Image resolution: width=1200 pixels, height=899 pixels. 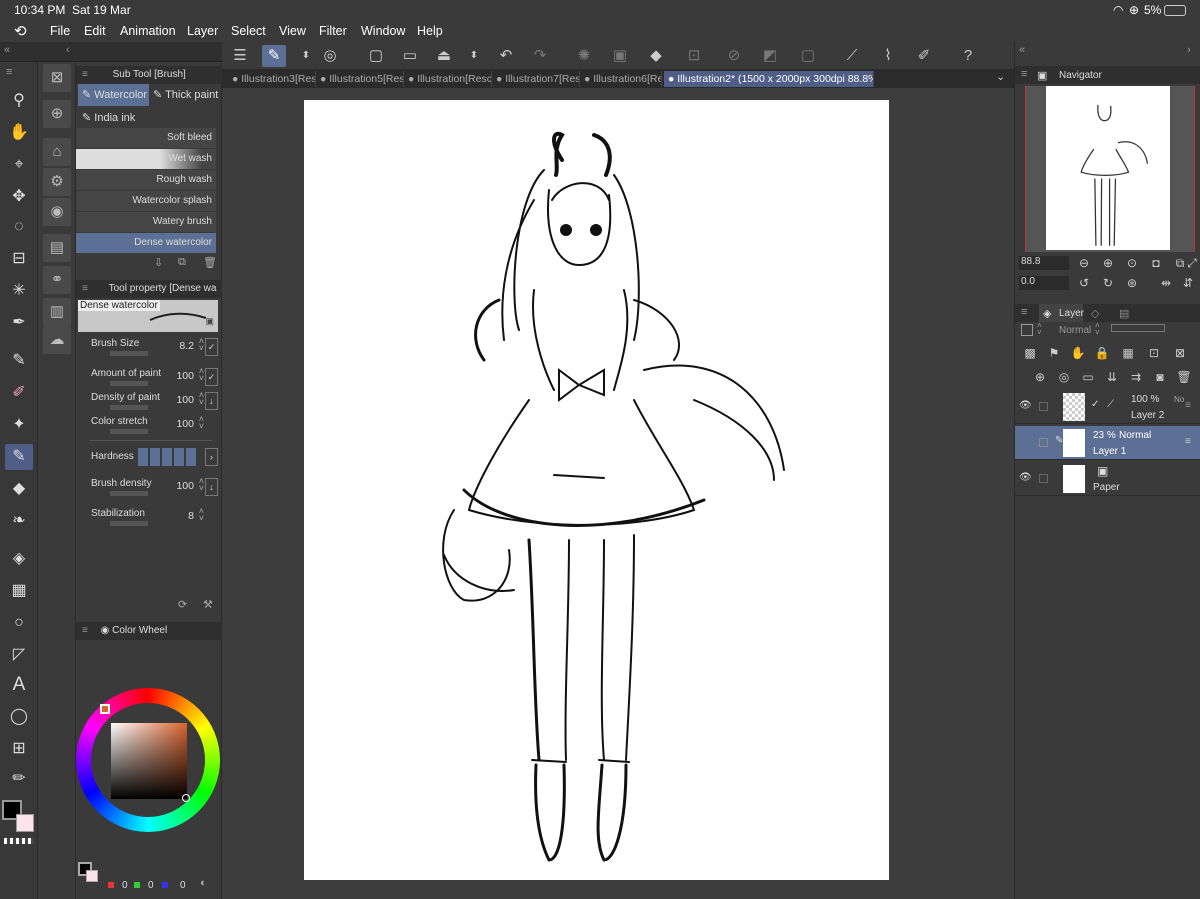 I want to click on prop-brush-size: Brush Size 8.2 ˄ ˅ ✓, so click(x=154, y=348).